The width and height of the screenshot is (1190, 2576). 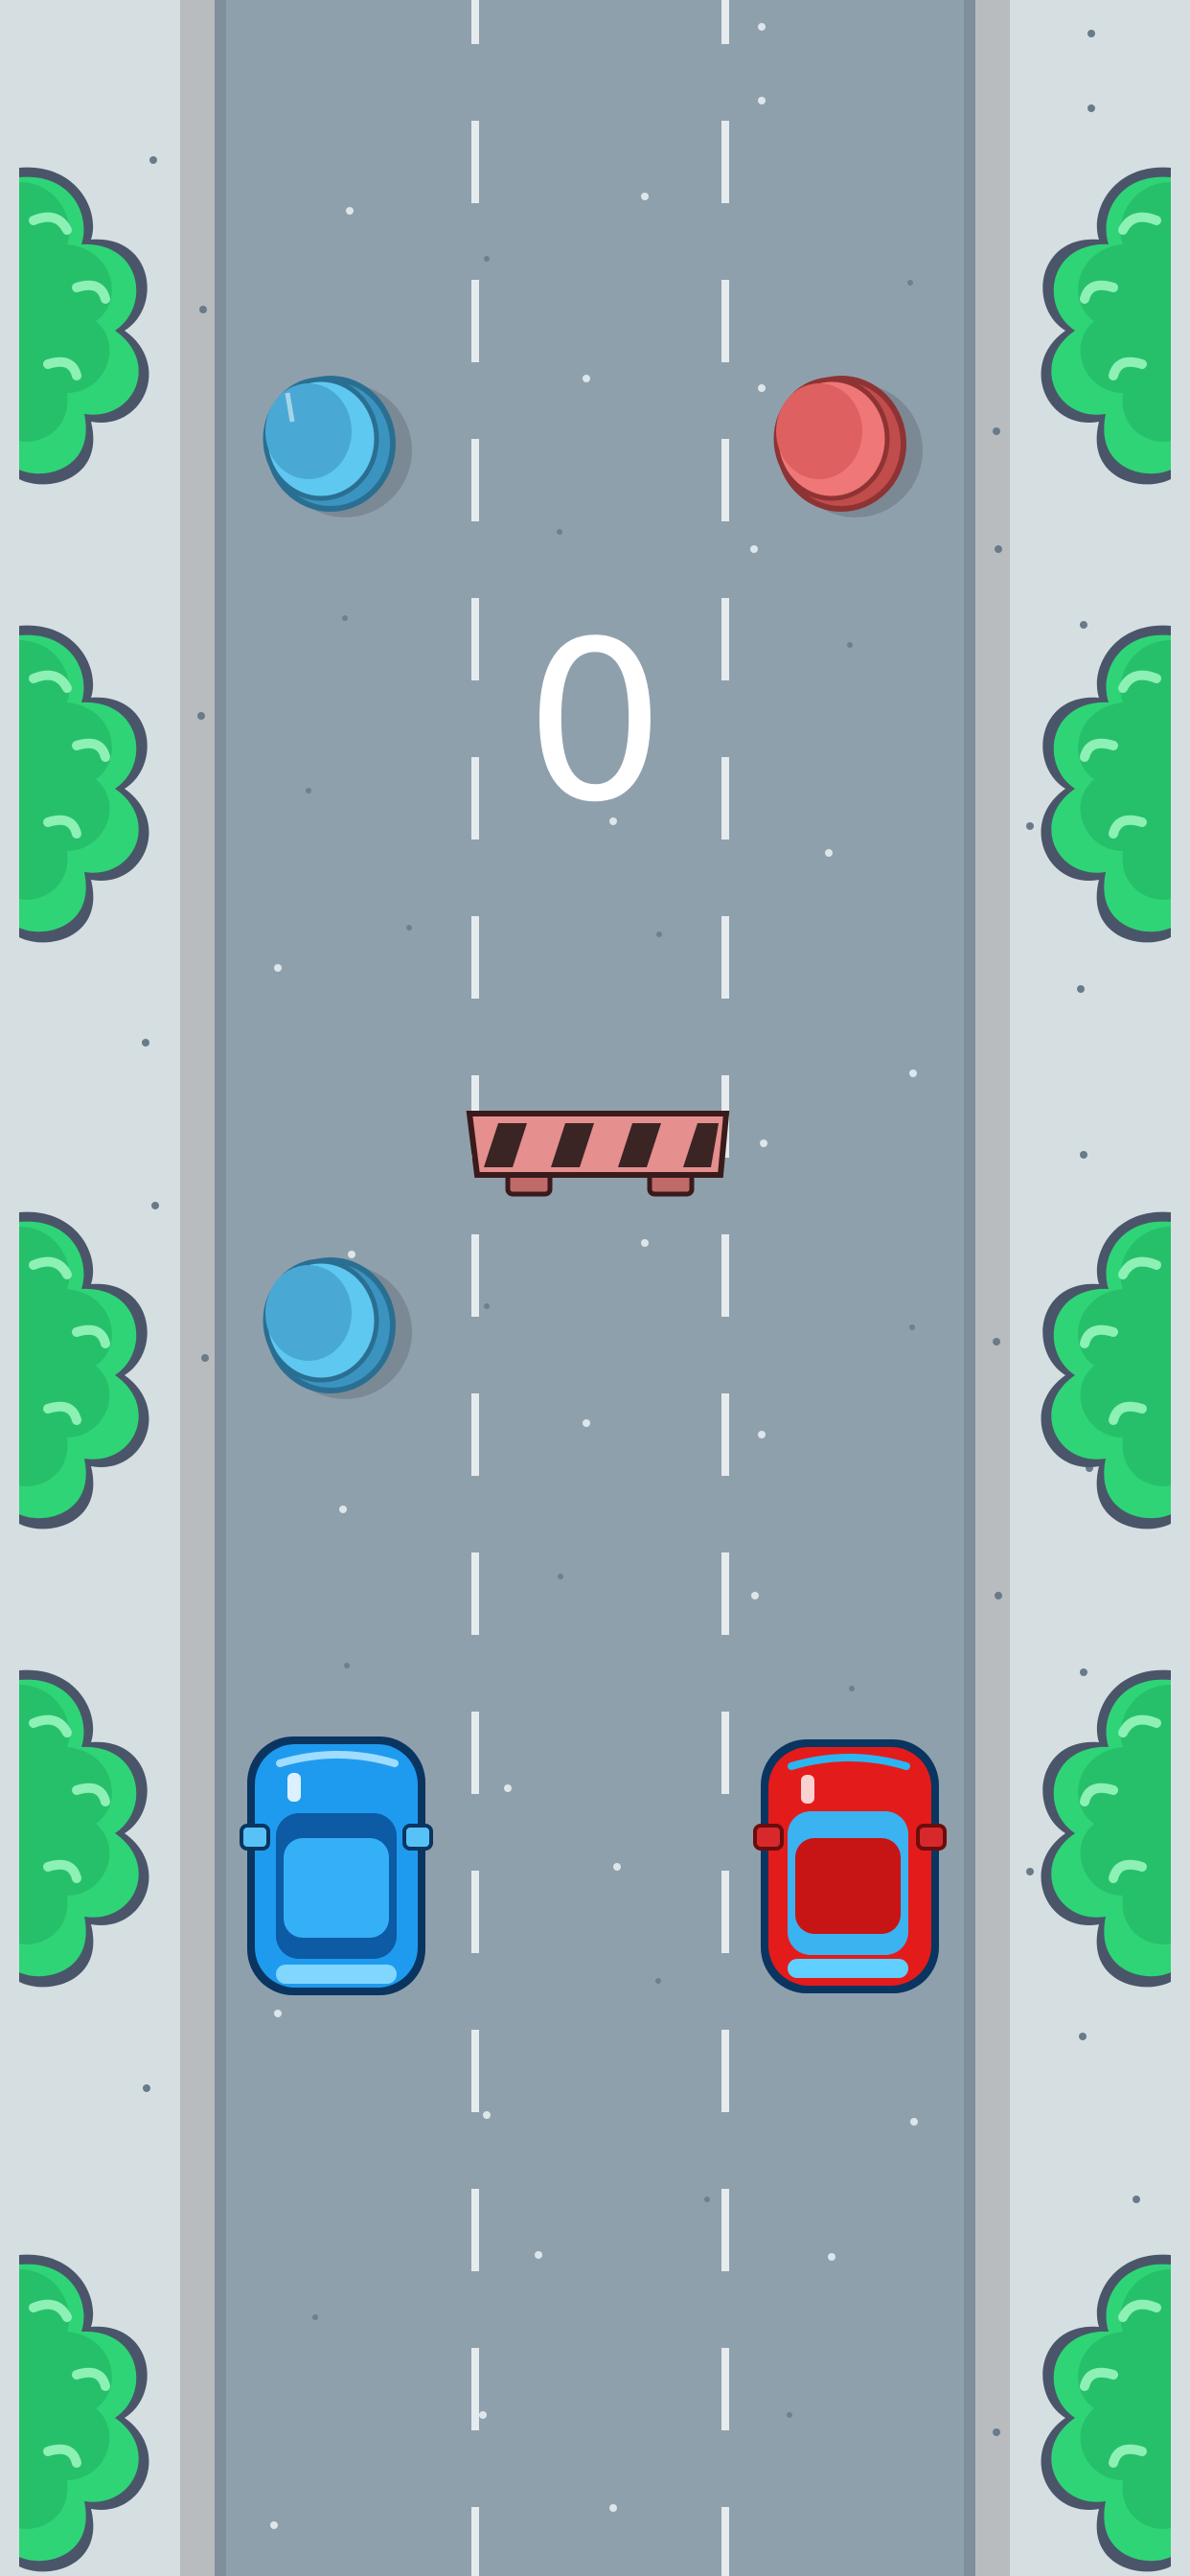 What do you see at coordinates (595, 723) in the screenshot?
I see `score-display: 0` at bounding box center [595, 723].